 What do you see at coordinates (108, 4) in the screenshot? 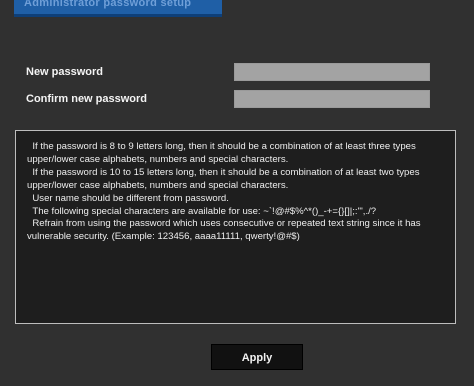
I see `section-title: Administrator password setup` at bounding box center [108, 4].